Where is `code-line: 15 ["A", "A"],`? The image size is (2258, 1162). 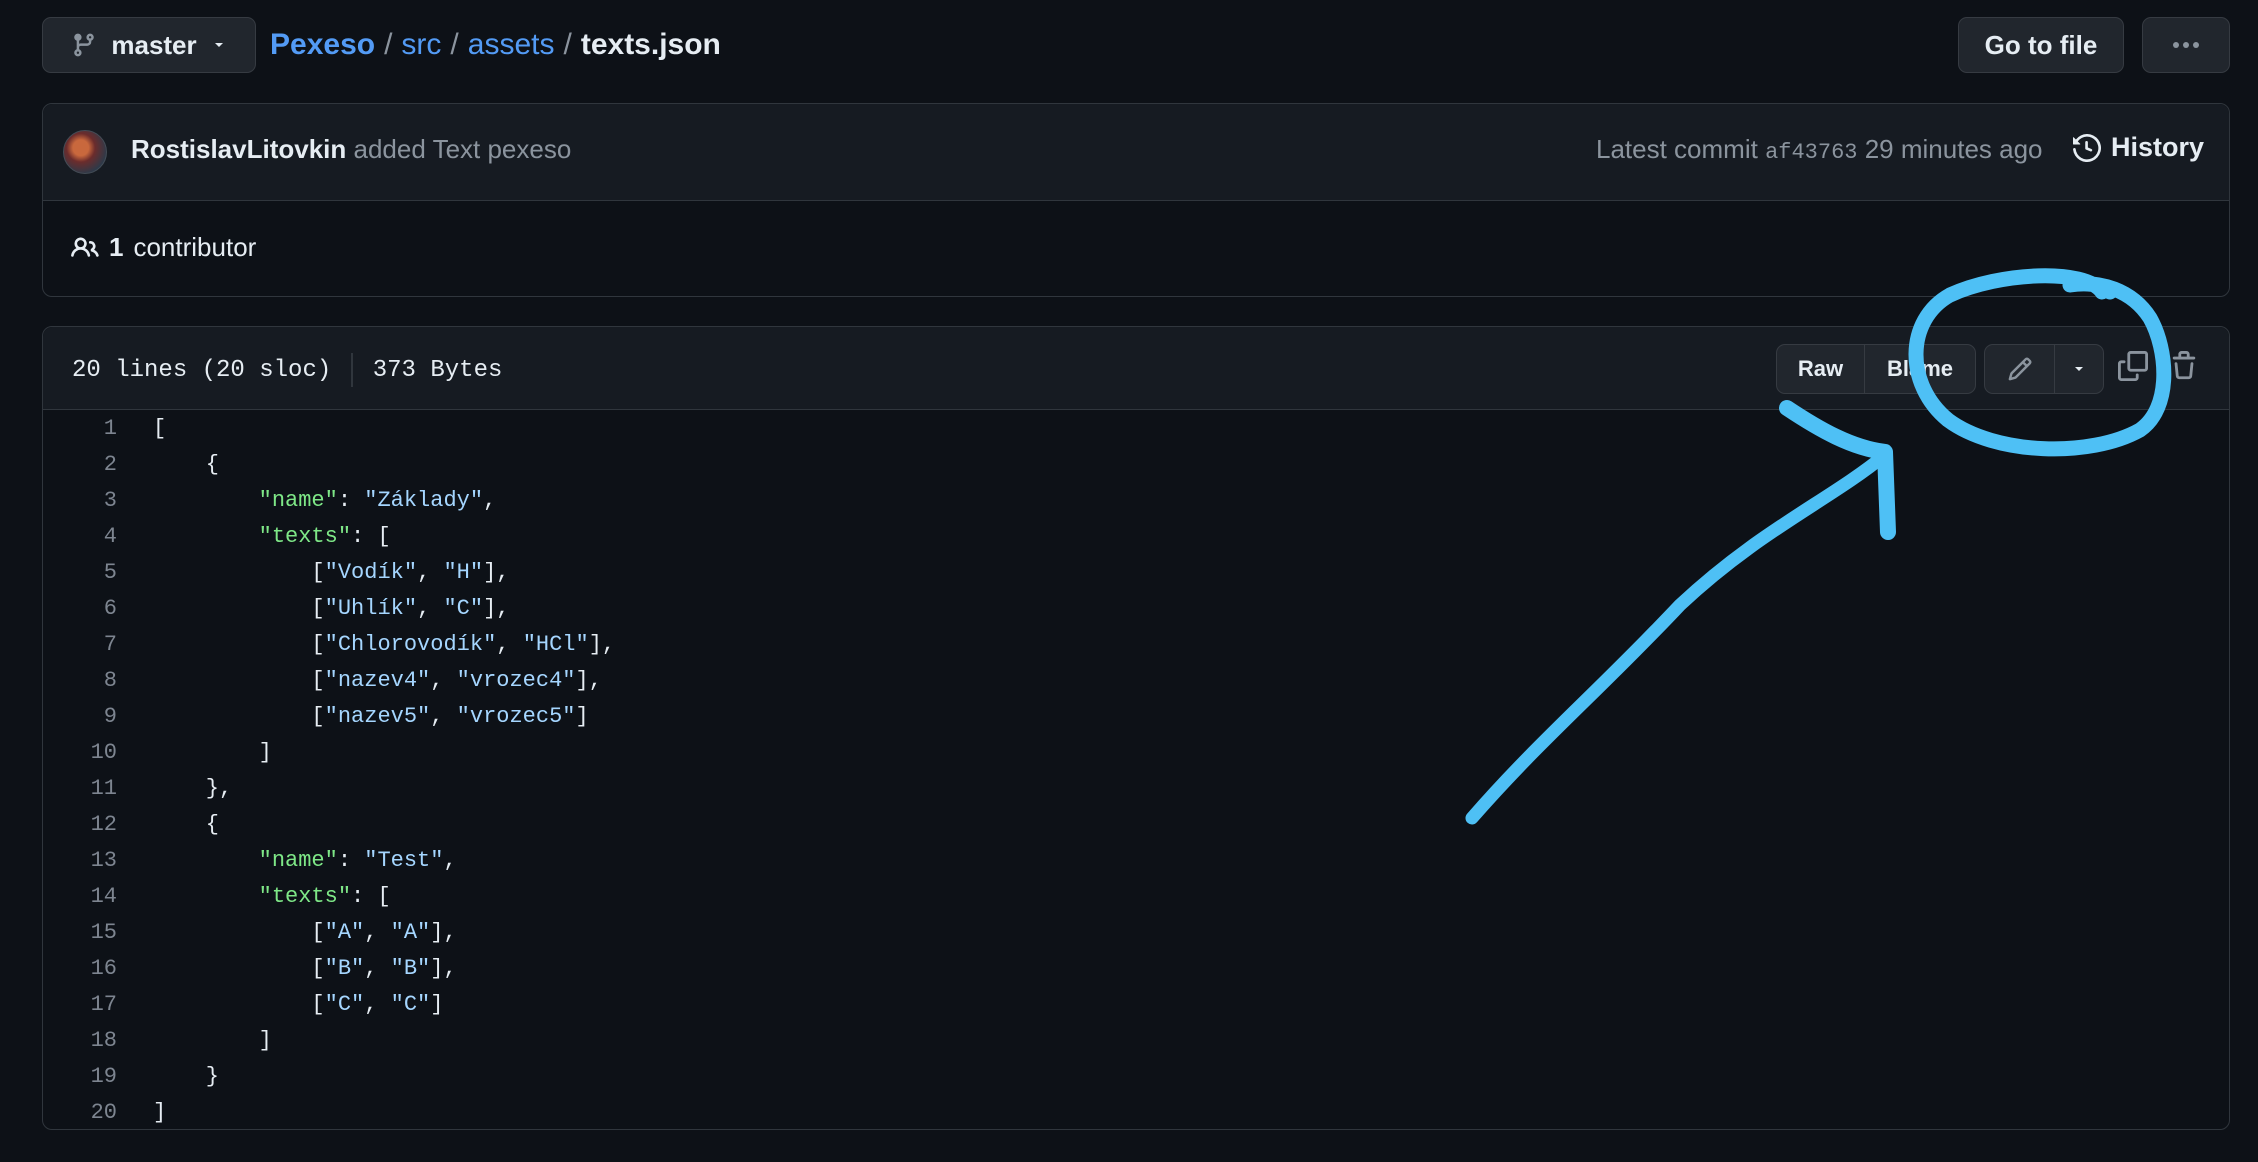
code-line: 15 ["A", "A"], is located at coordinates (1136, 933).